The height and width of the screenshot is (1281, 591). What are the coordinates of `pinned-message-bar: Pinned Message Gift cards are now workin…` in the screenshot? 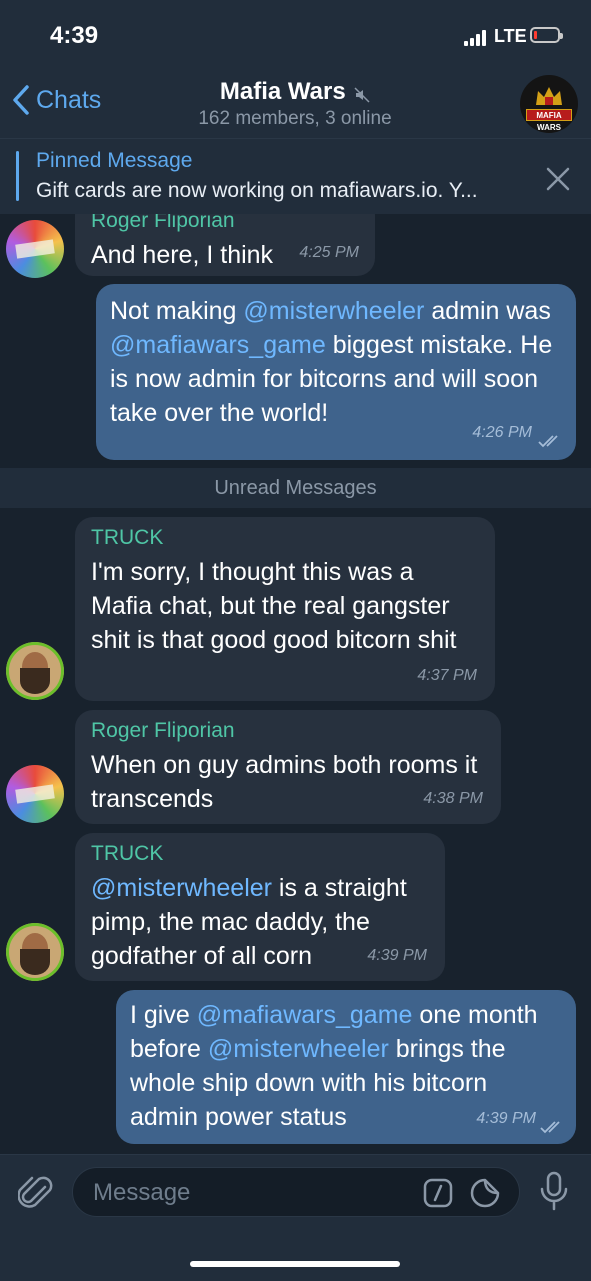 It's located at (295, 176).